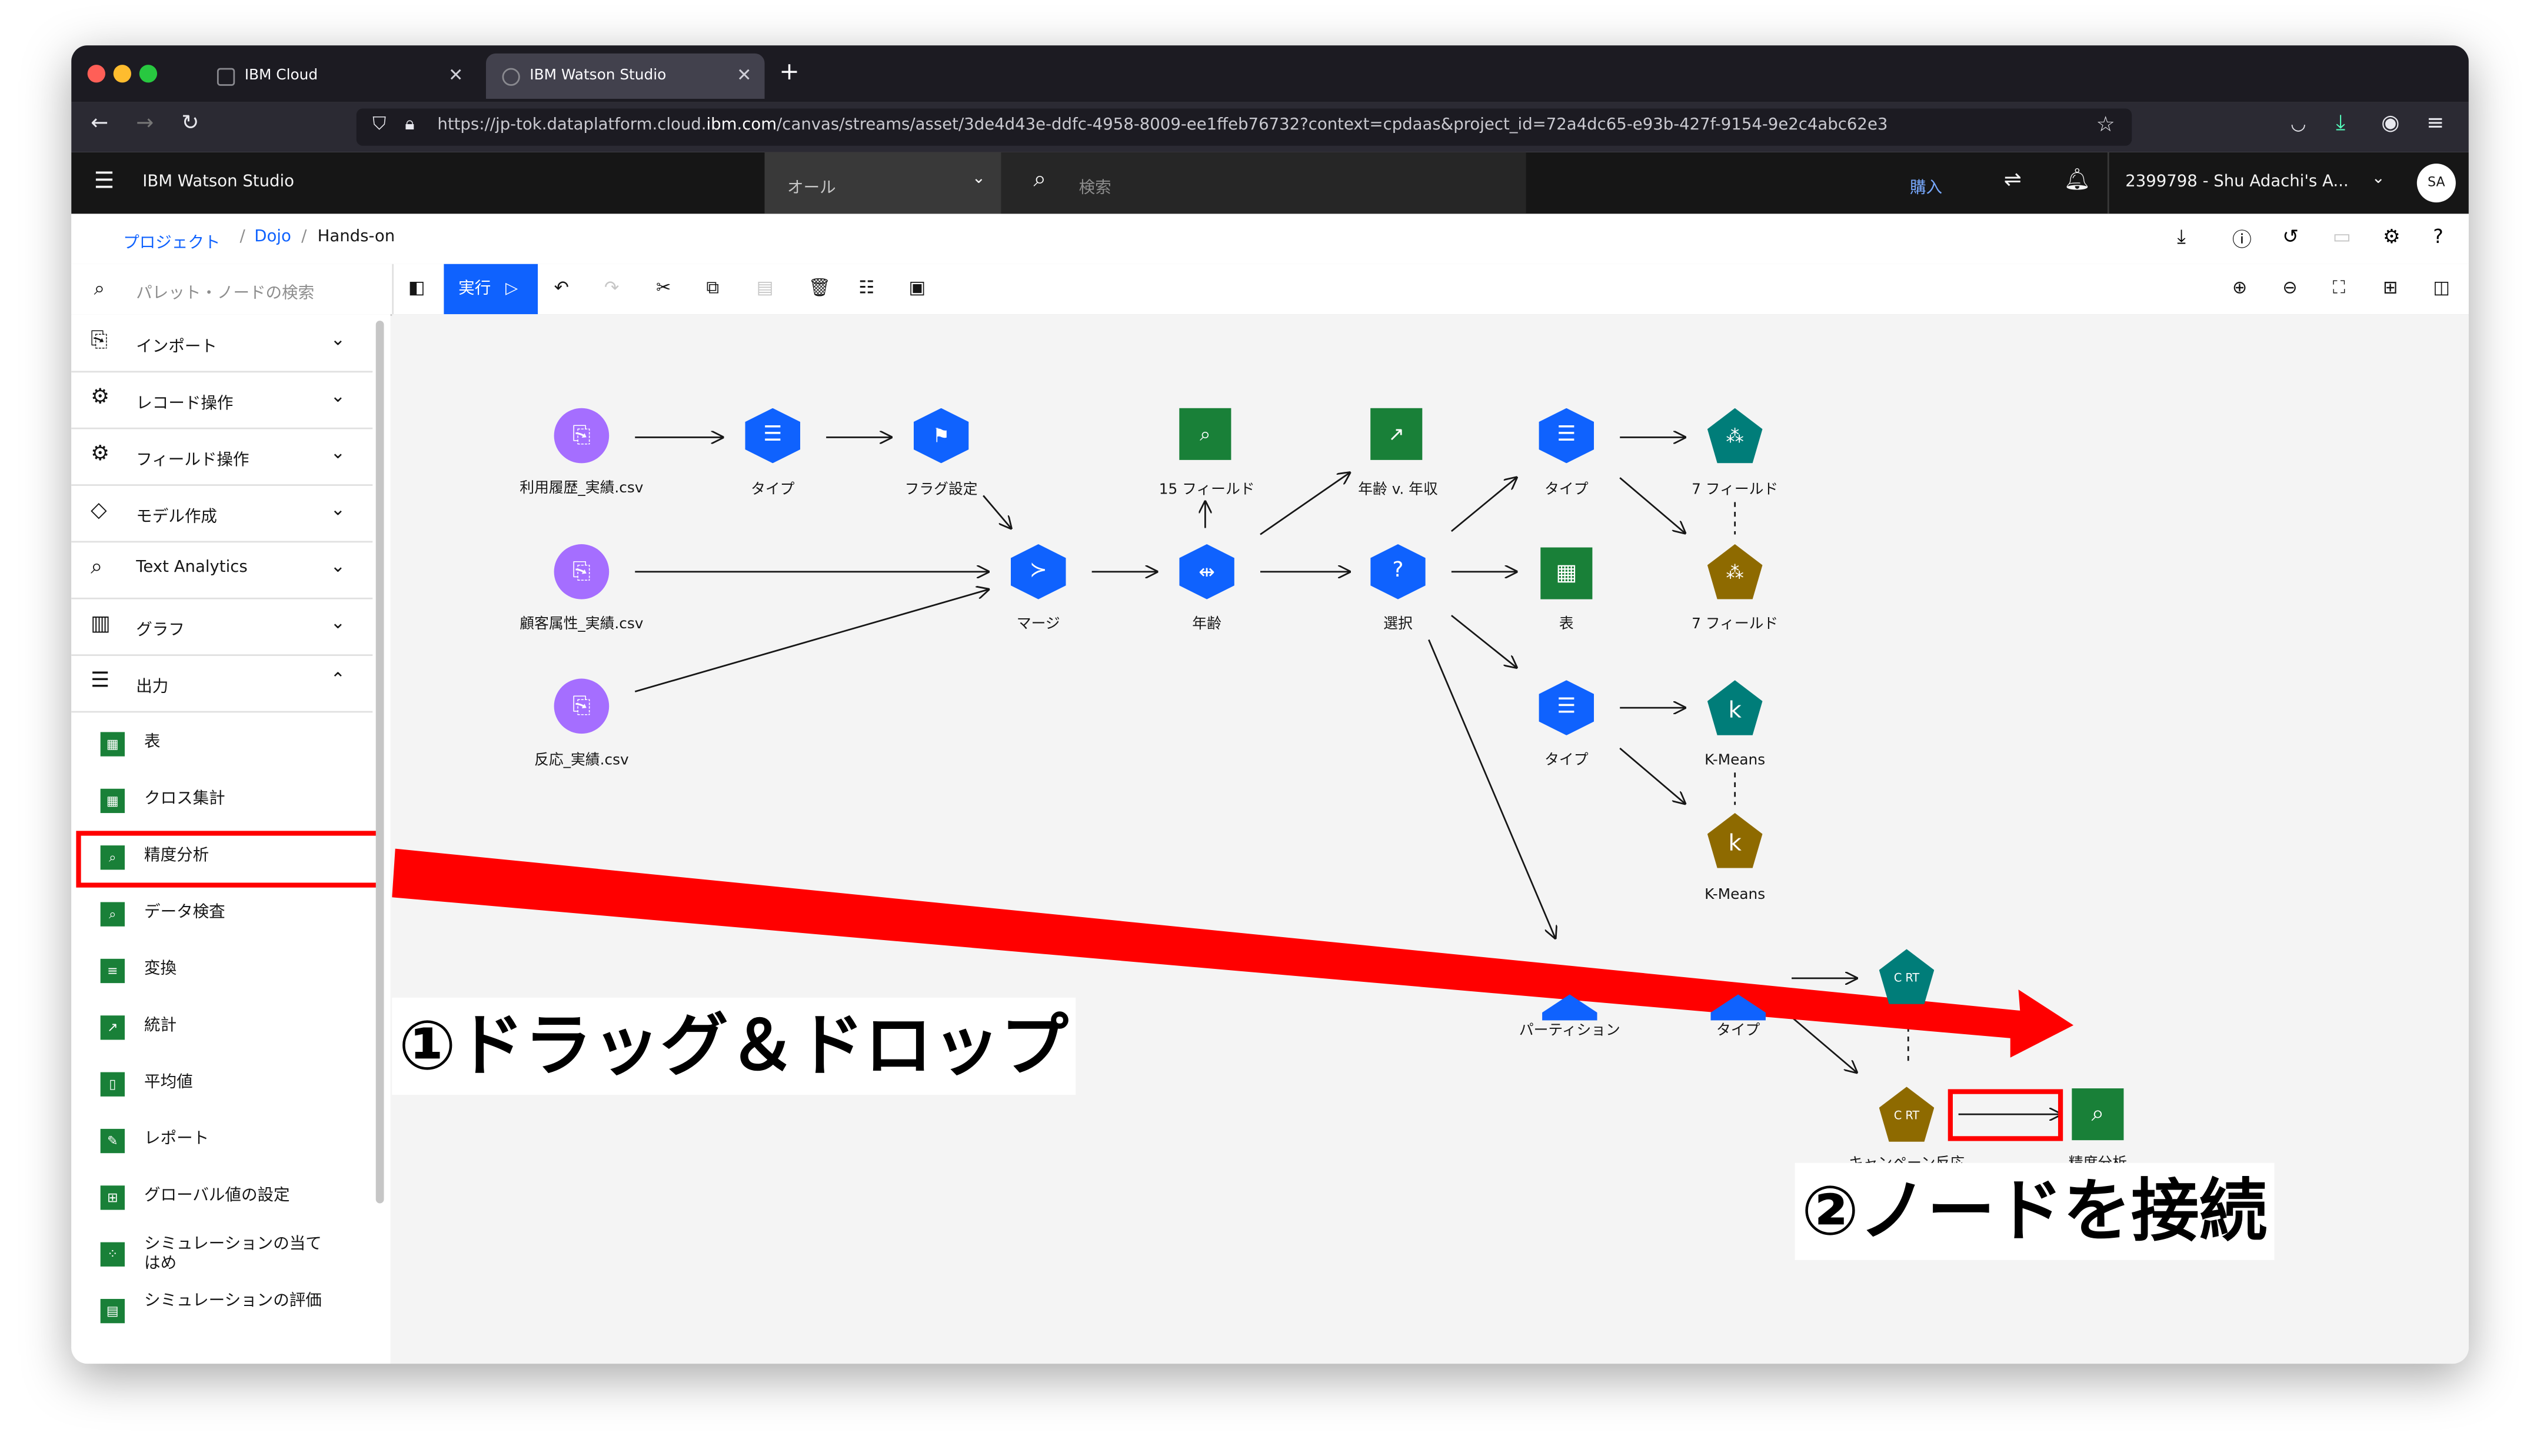 The image size is (2540, 1456). I want to click on plot-node-icon: ↗, so click(1397, 434).